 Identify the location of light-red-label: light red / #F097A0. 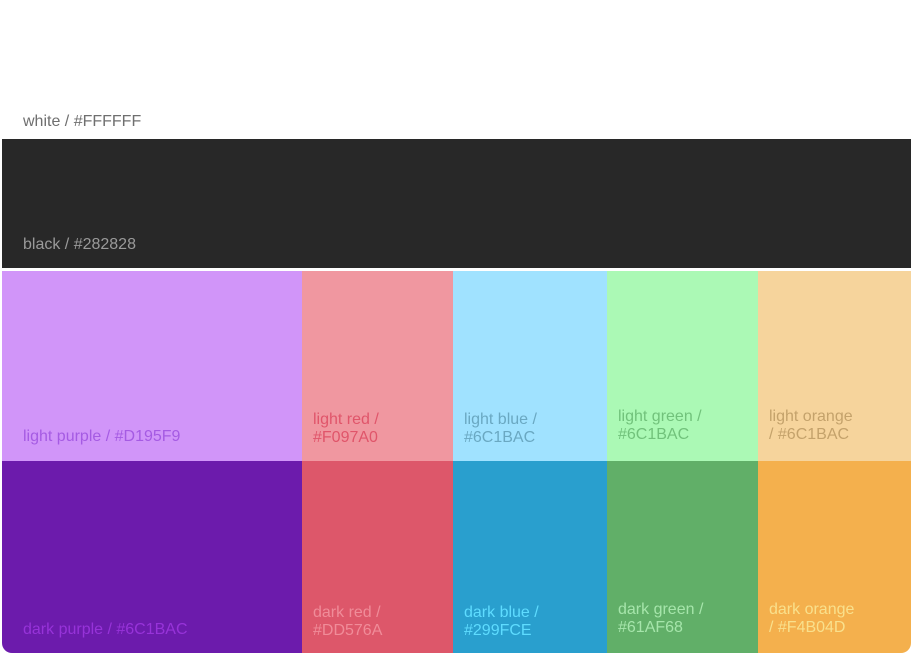
(346, 429).